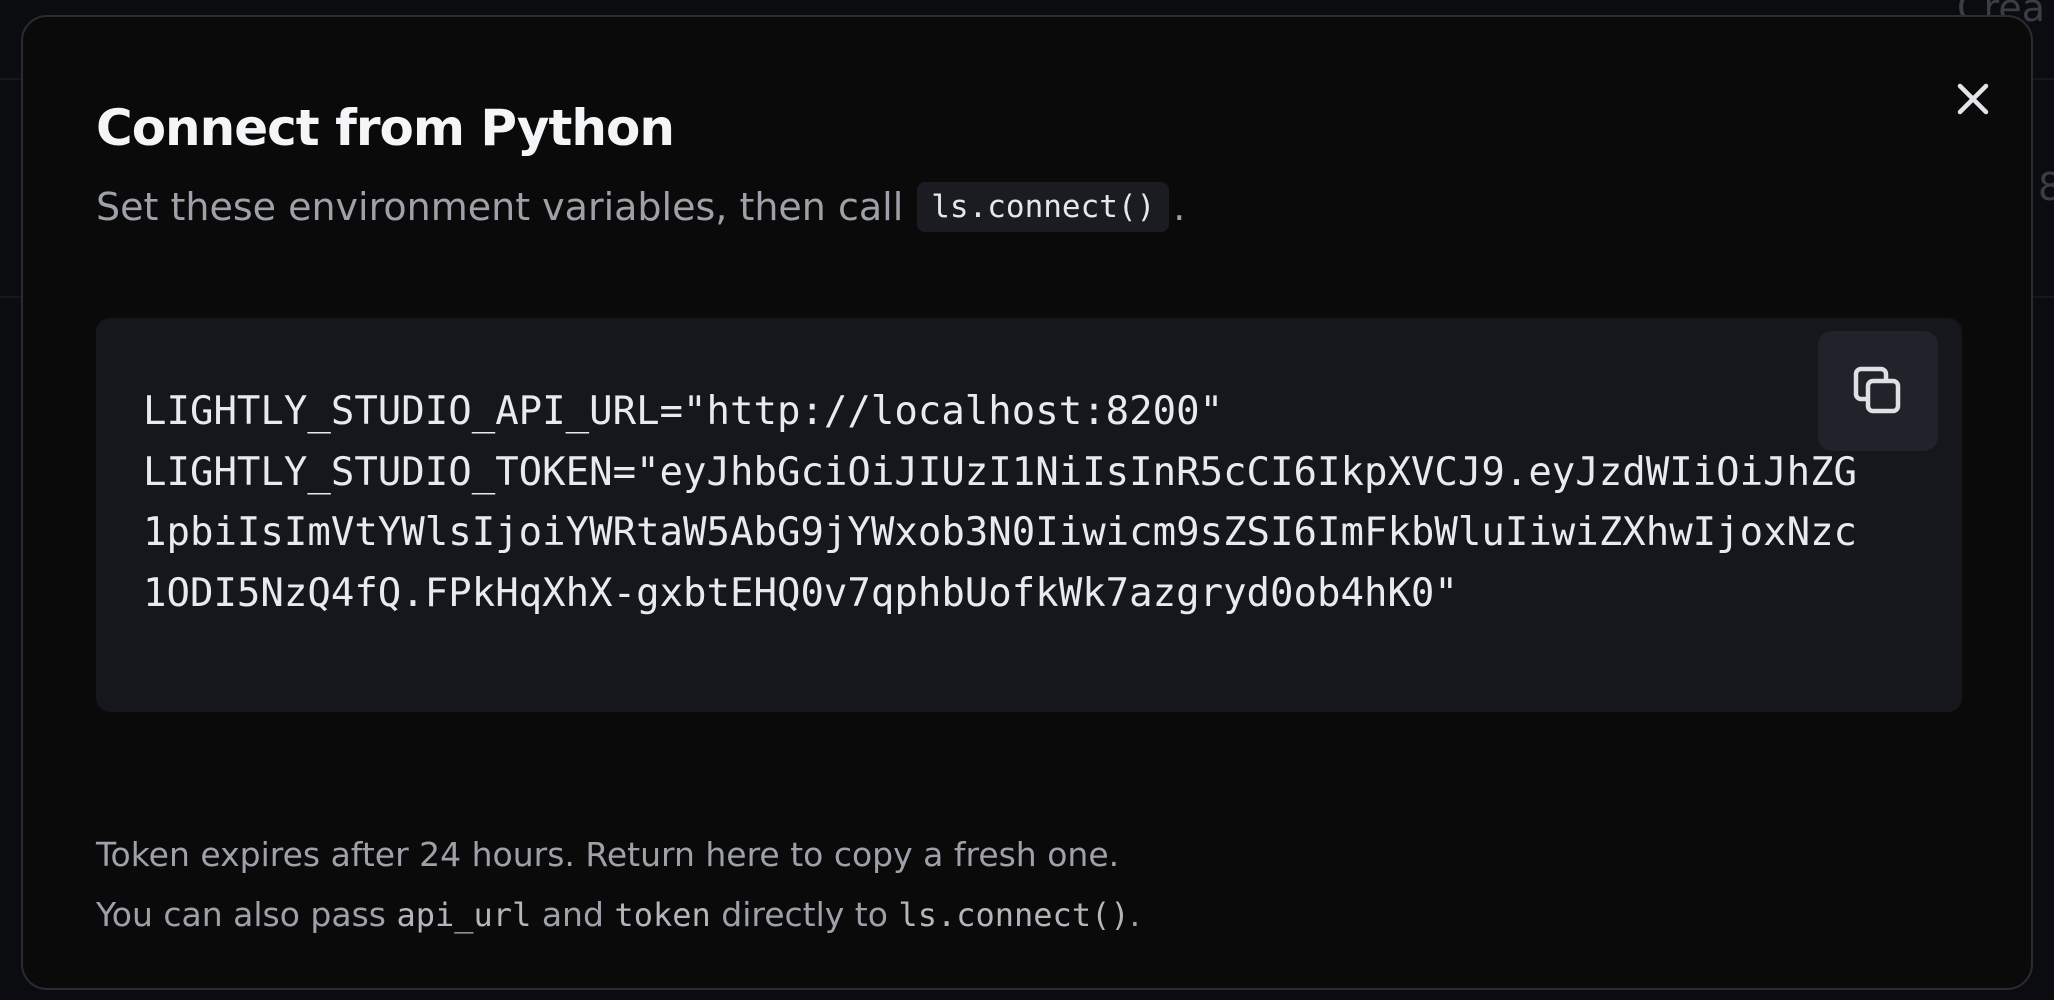 This screenshot has height=1000, width=2054. I want to click on note-code-api-url: api_url, so click(464, 915).